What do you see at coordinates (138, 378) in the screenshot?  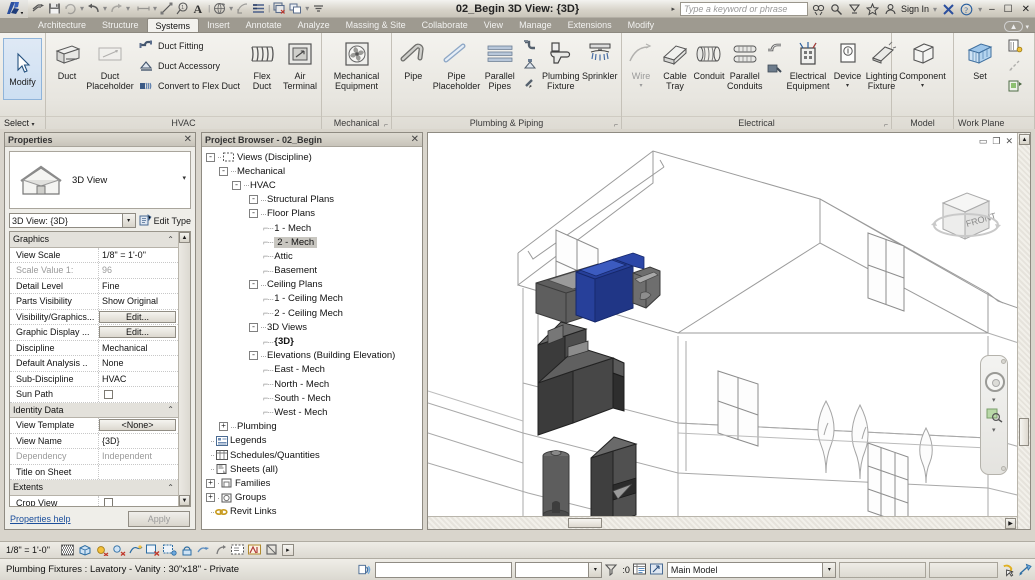 I see `property-value: HVAC` at bounding box center [138, 378].